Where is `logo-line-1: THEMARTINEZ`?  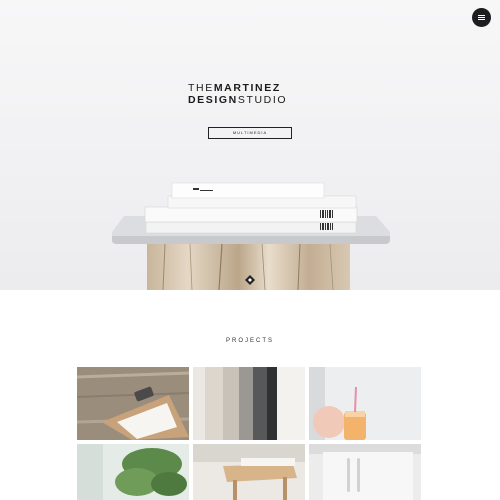 logo-line-1: THEMARTINEZ is located at coordinates (234, 88).